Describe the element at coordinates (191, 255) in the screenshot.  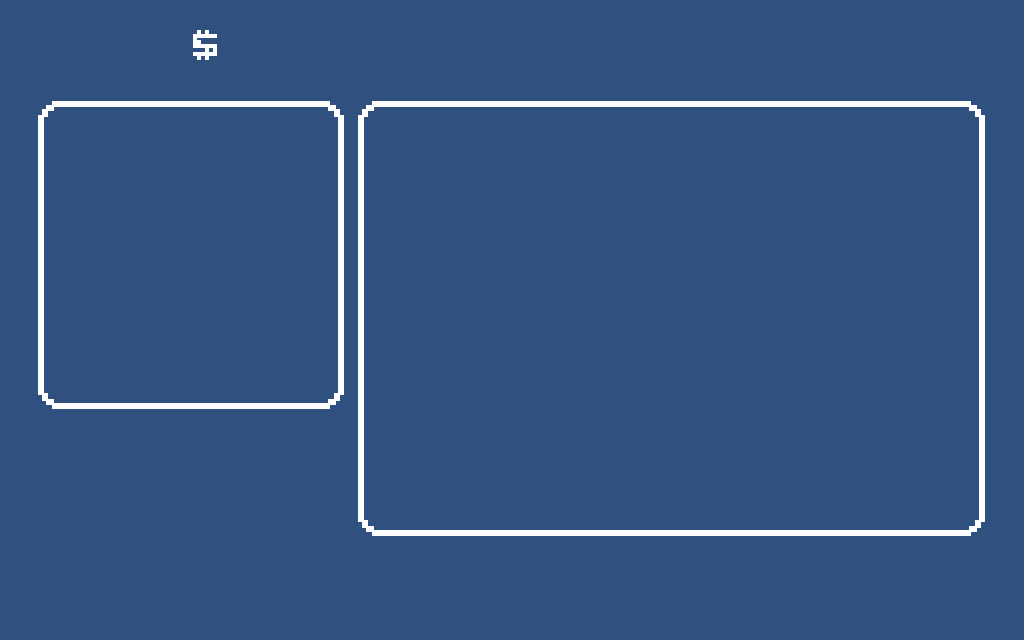
I see `left-panel` at that location.